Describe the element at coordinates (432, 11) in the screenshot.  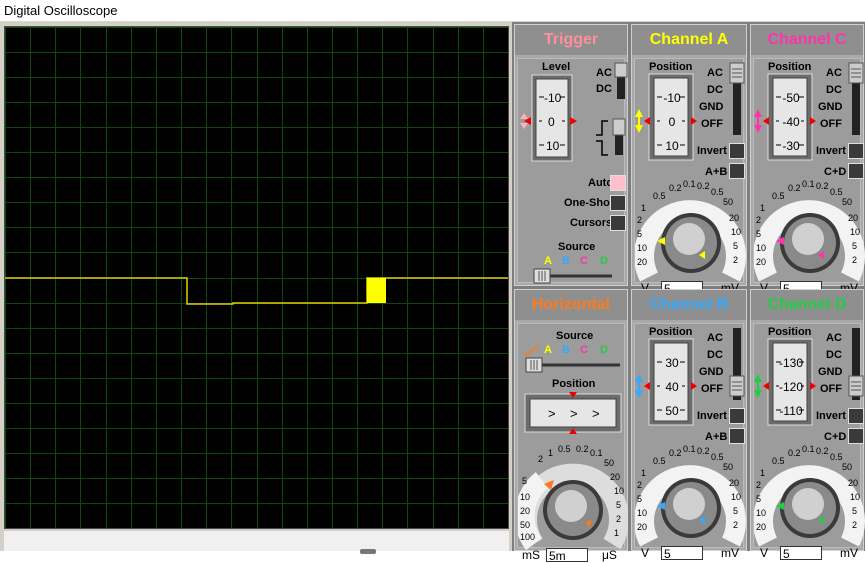
I see `title-bar: Digital Oscilloscope` at that location.